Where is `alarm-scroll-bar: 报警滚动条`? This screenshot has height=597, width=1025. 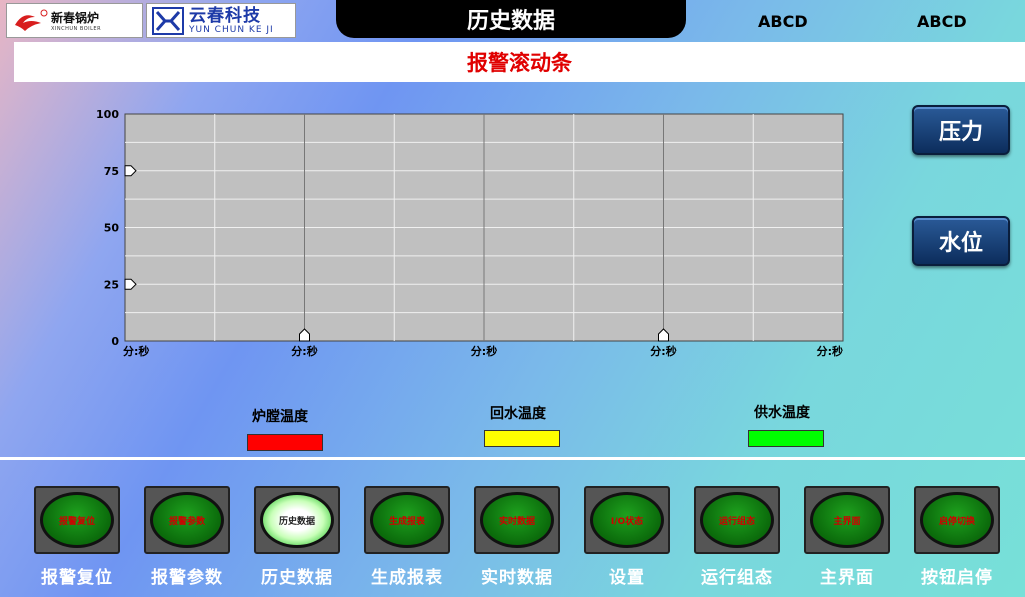 alarm-scroll-bar: 报警滚动条 is located at coordinates (519, 62).